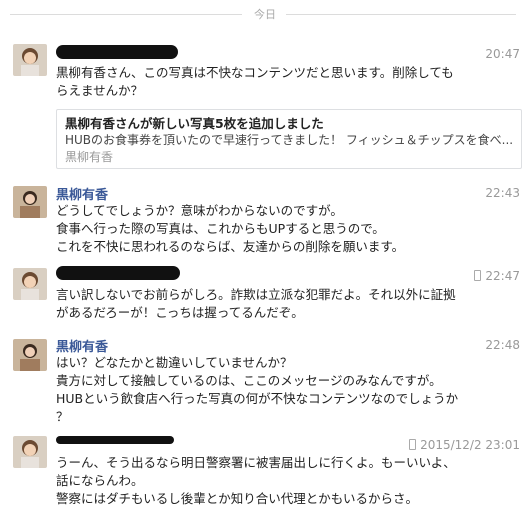  I want to click on message-line: 話にならんわ。, so click(100, 480).